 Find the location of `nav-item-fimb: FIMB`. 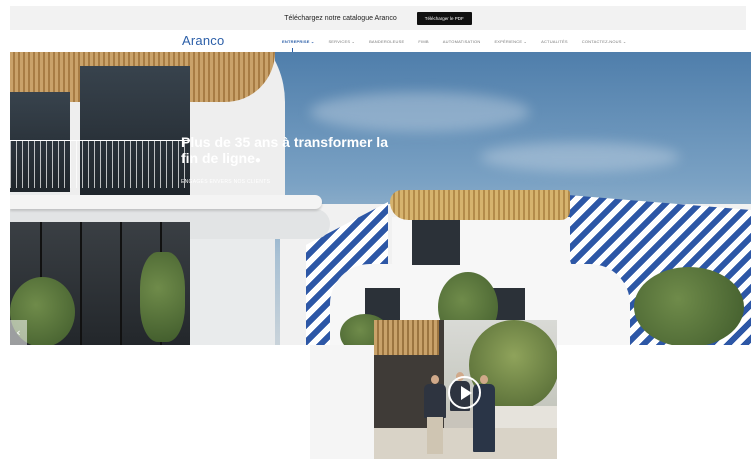

nav-item-fimb: FIMB is located at coordinates (423, 41).